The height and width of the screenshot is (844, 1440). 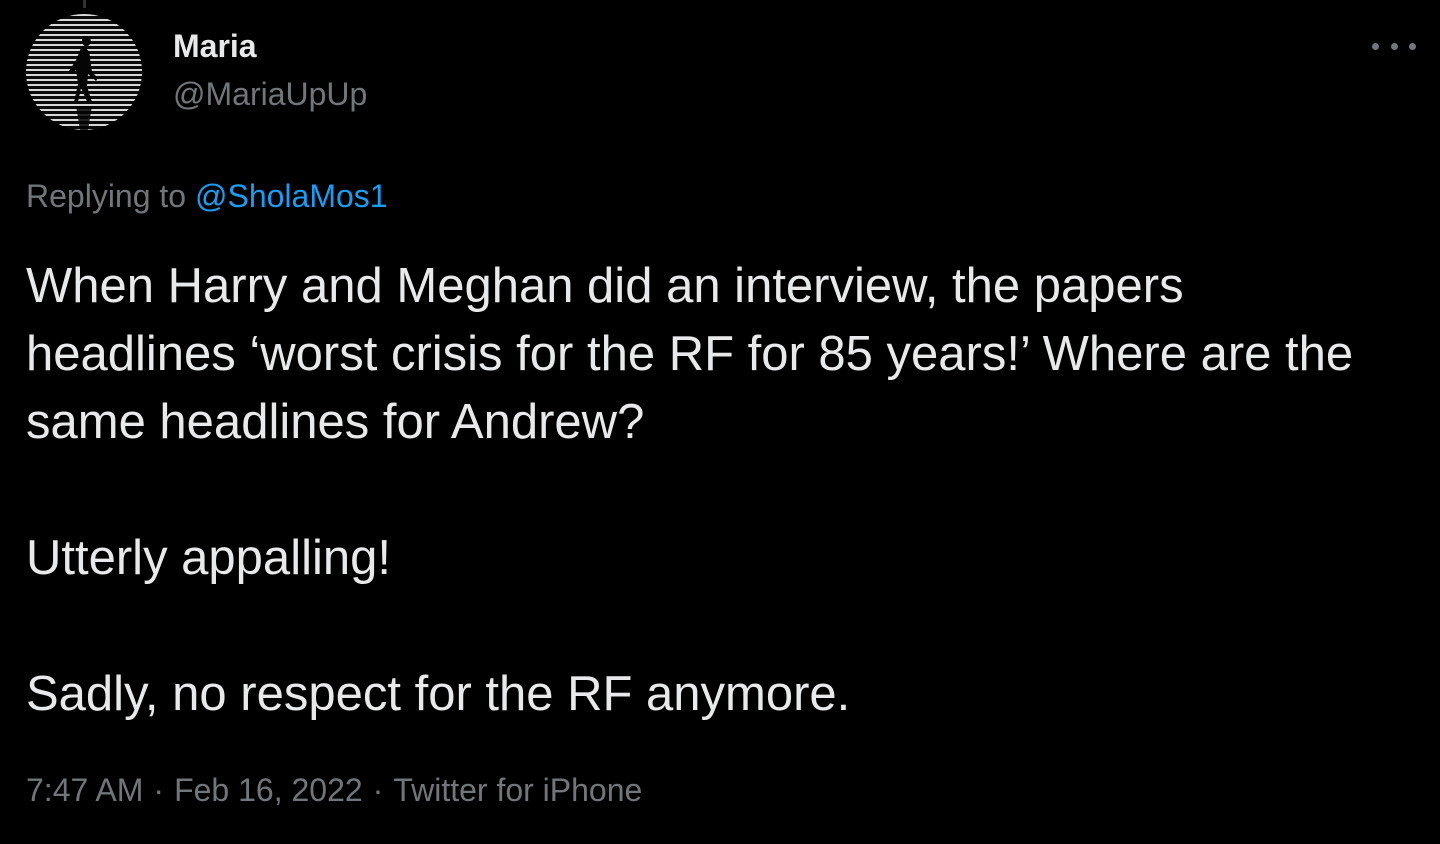 What do you see at coordinates (208, 558) in the screenshot?
I see `tweet-paragraph: Utterly appalling!` at bounding box center [208, 558].